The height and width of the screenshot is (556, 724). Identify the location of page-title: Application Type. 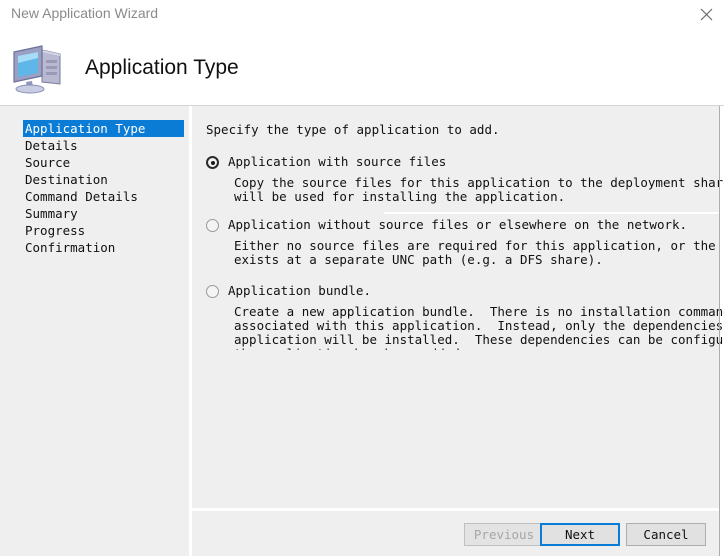
(162, 67).